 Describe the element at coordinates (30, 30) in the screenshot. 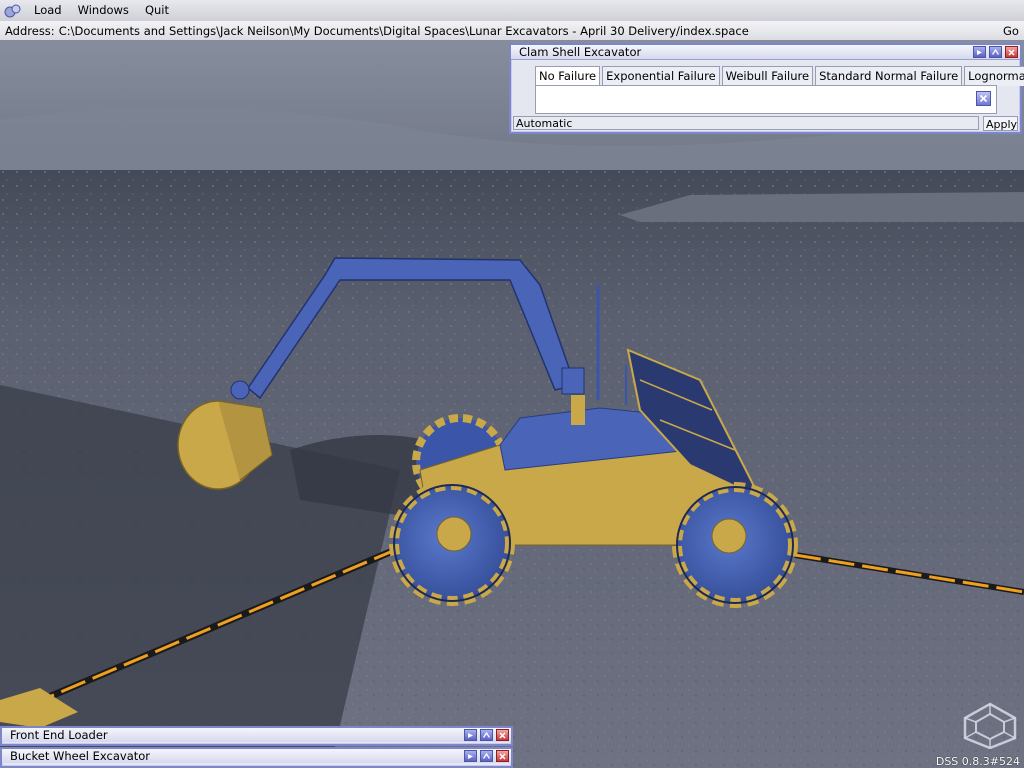

I see `address-label: Address:` at that location.